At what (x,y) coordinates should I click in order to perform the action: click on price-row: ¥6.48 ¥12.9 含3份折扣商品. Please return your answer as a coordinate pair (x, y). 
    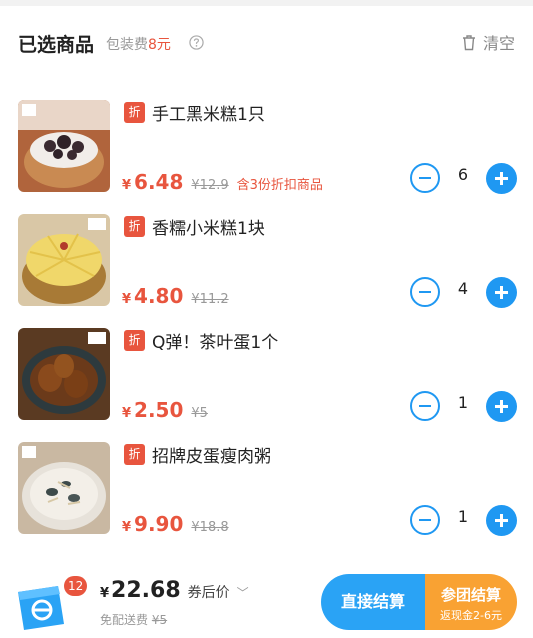
    Looking at the image, I should click on (222, 182).